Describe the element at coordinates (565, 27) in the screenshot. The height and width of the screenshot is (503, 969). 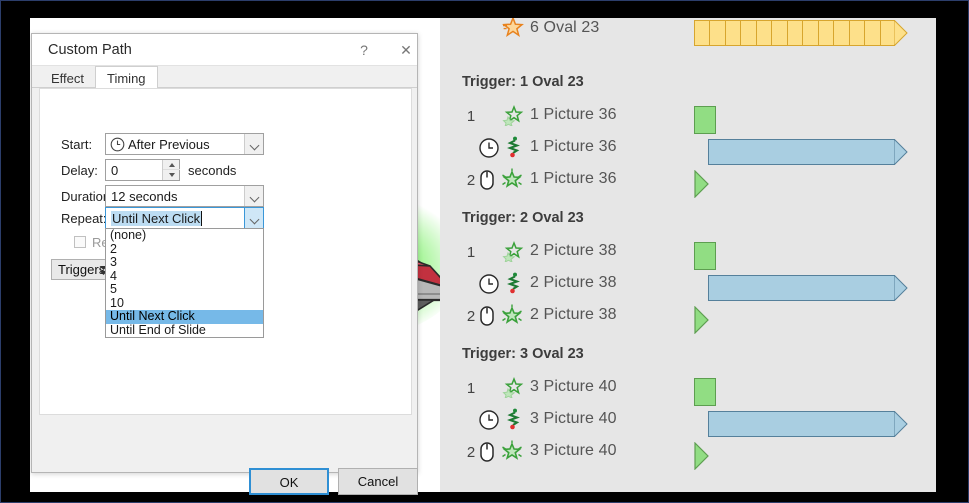
I see `animation-row-label: 6 Oval 23` at that location.